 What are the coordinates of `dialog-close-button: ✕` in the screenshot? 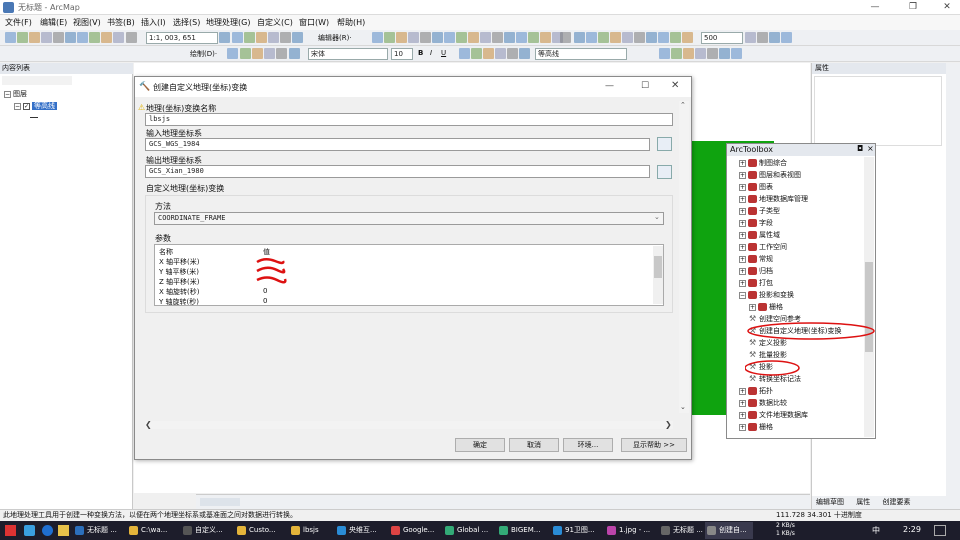 It's located at (675, 85).